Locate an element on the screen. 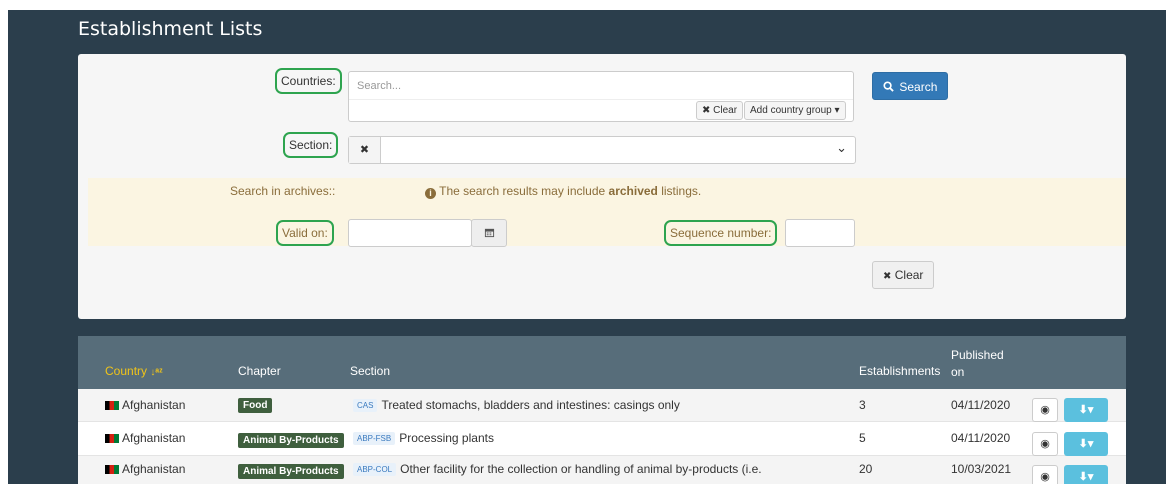 The width and height of the screenshot is (1166, 484). search-button-label: Search is located at coordinates (918, 87).